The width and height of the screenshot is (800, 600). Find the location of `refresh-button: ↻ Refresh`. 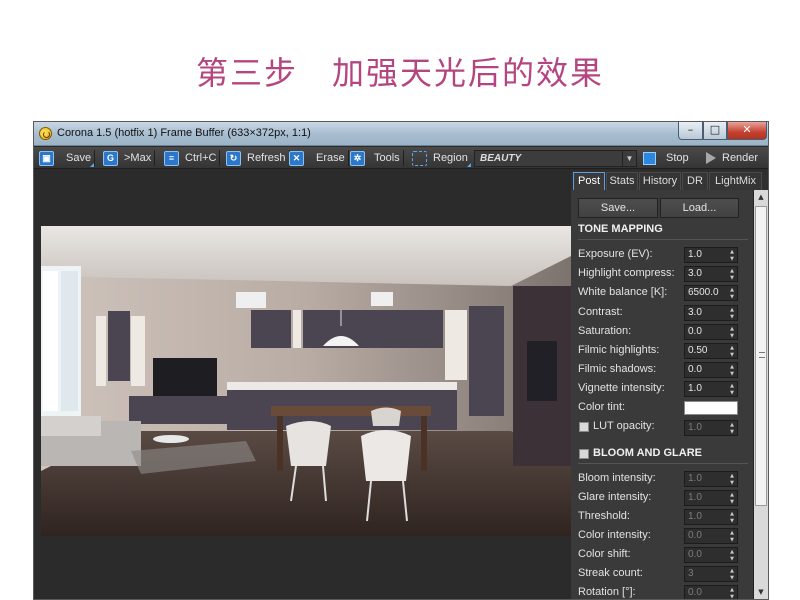

refresh-button: ↻ Refresh is located at coordinates (258, 158).